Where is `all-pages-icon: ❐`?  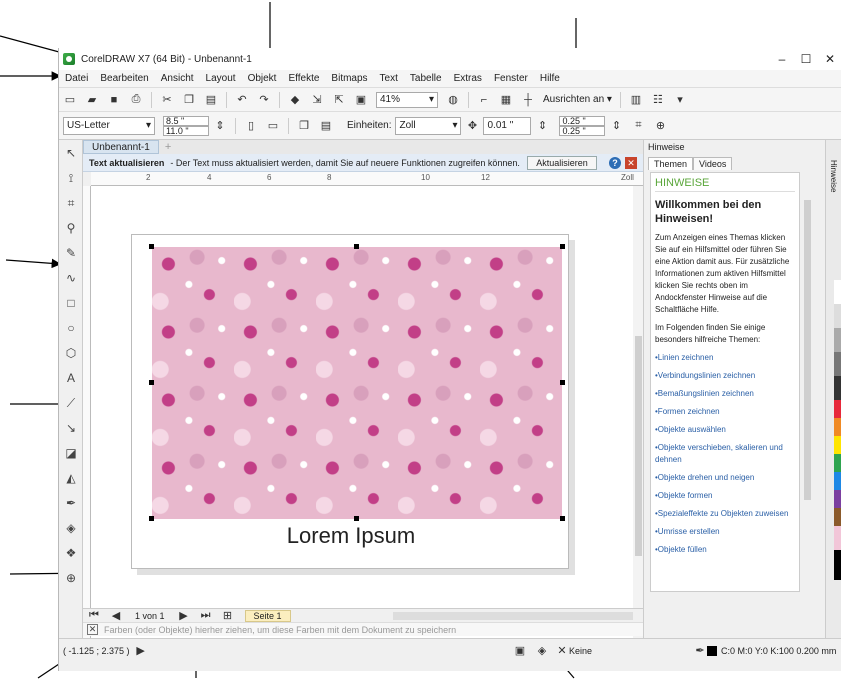
all-pages-icon: ❐ is located at coordinates (304, 126).